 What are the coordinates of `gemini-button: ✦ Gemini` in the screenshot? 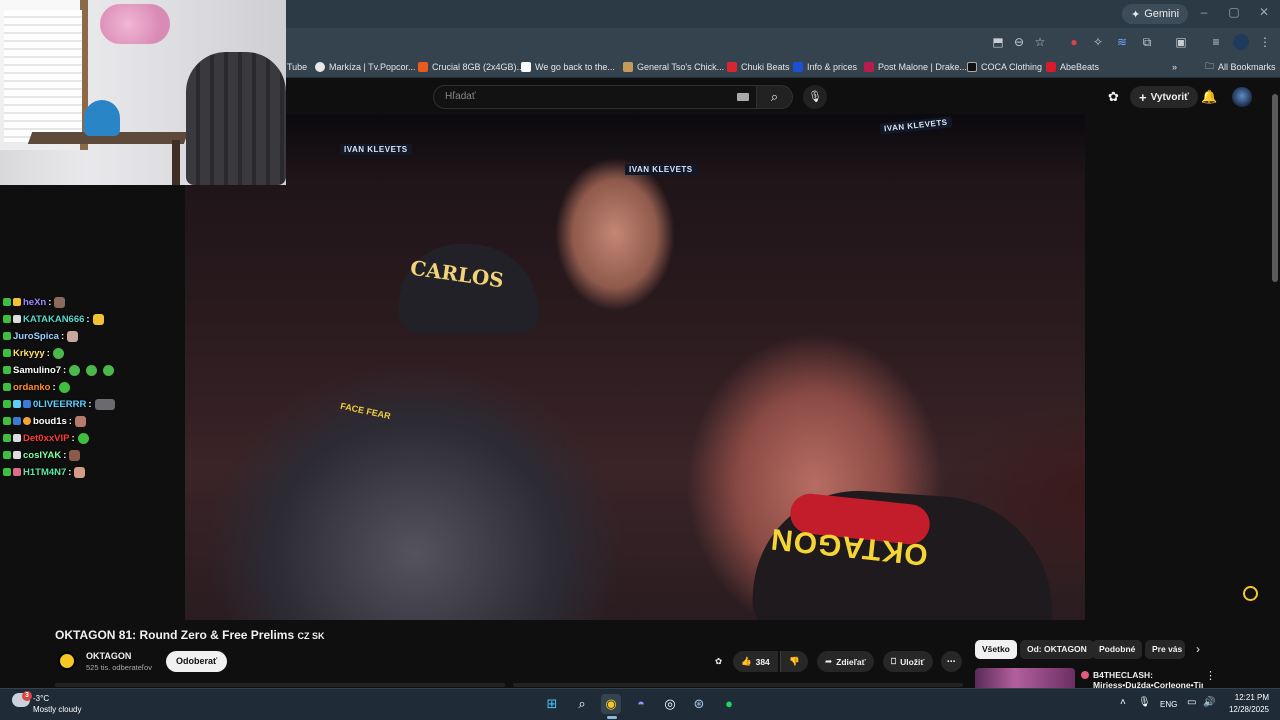 It's located at (1155, 14).